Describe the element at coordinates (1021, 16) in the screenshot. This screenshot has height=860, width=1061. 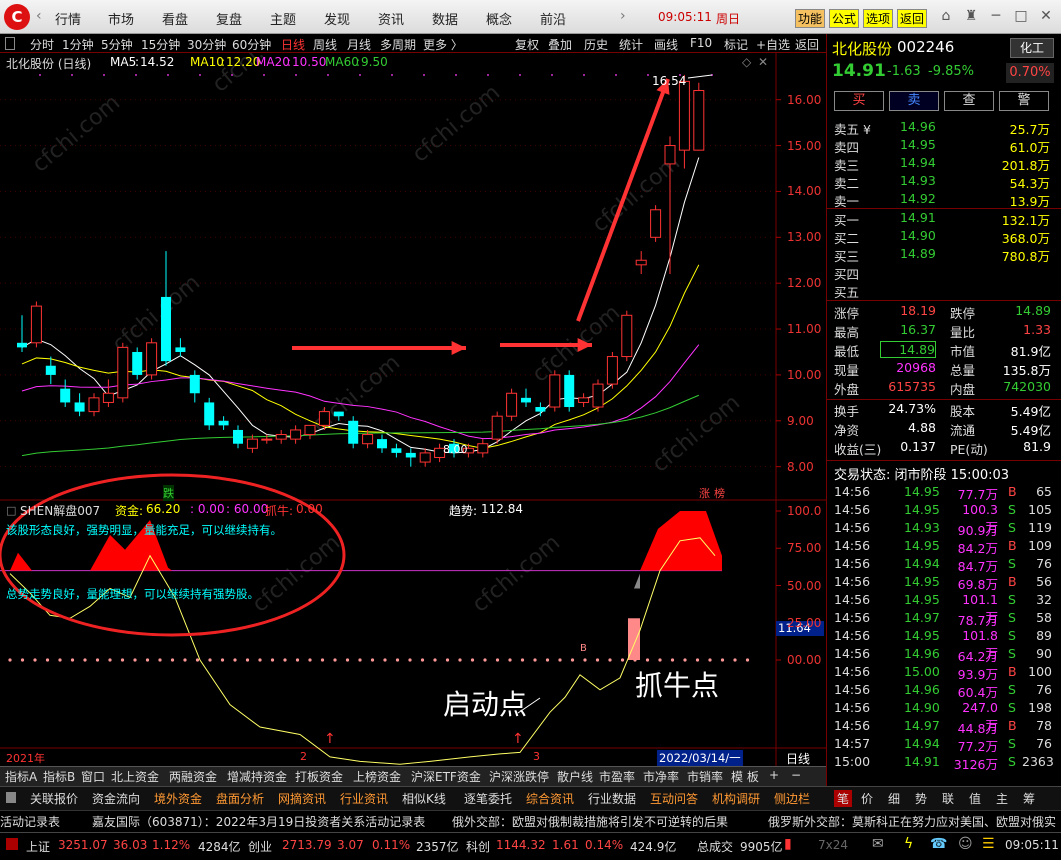
I see `maximize-icon: □` at that location.